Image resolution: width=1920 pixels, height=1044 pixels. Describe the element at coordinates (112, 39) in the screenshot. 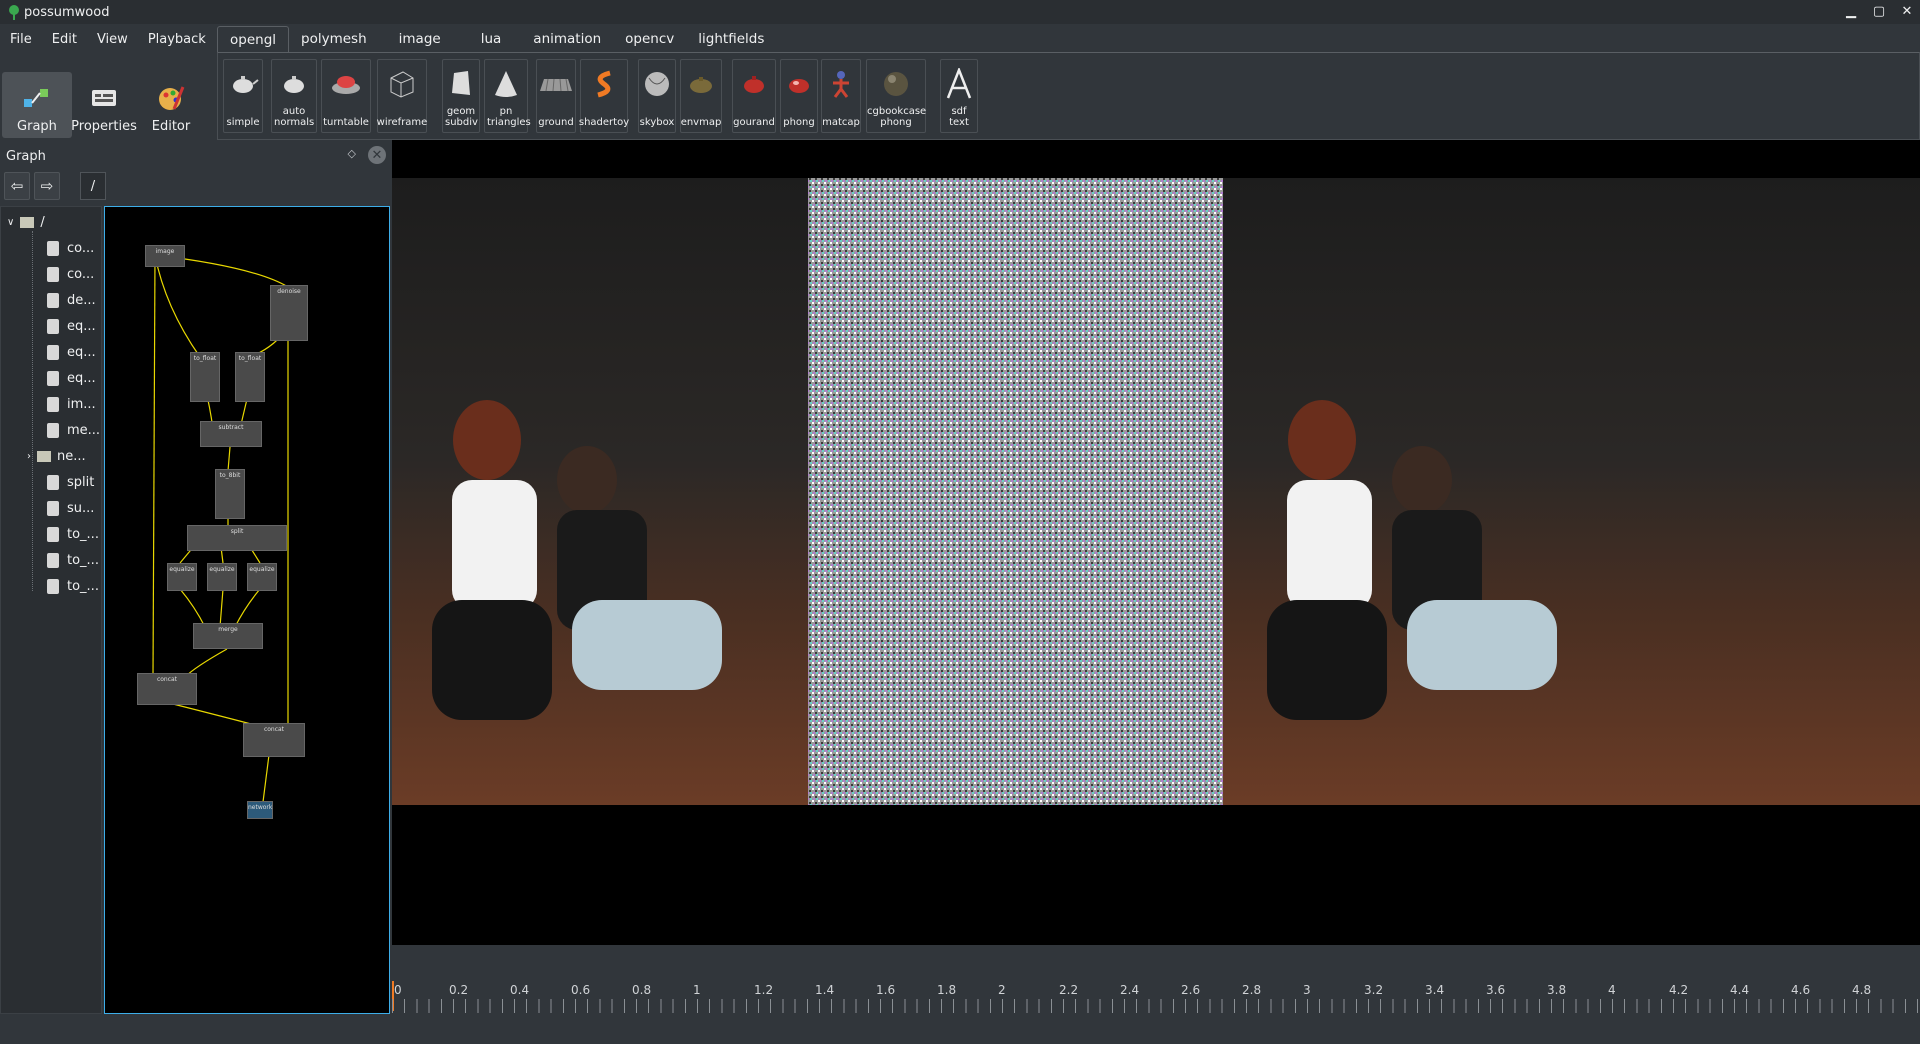

I see `menu-view: View` at that location.